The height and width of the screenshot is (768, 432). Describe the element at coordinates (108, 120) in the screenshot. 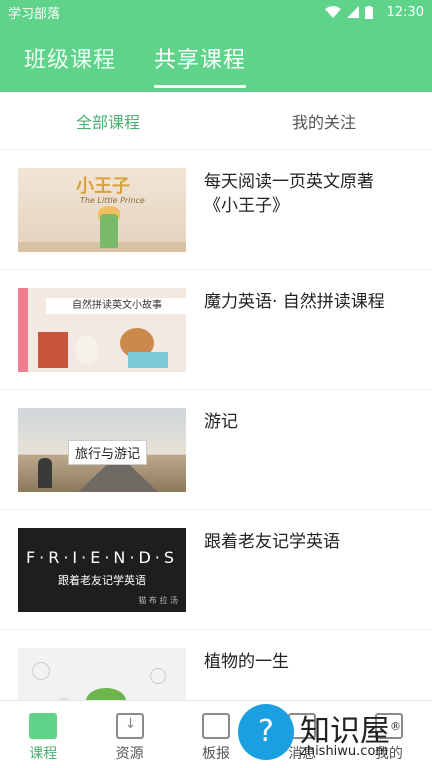

I see `subtab-all-courses: 全部课程` at that location.